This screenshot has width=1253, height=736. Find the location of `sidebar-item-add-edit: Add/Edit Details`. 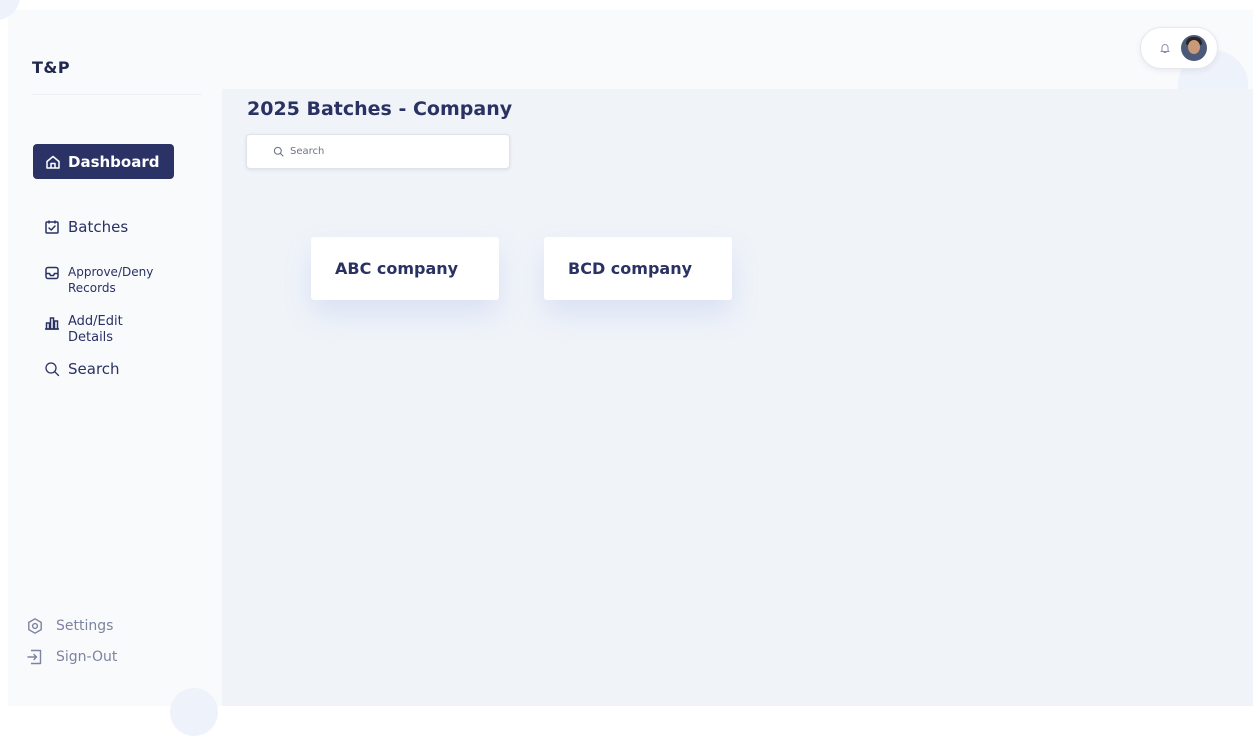

sidebar-item-add-edit: Add/Edit Details is located at coordinates (104, 330).